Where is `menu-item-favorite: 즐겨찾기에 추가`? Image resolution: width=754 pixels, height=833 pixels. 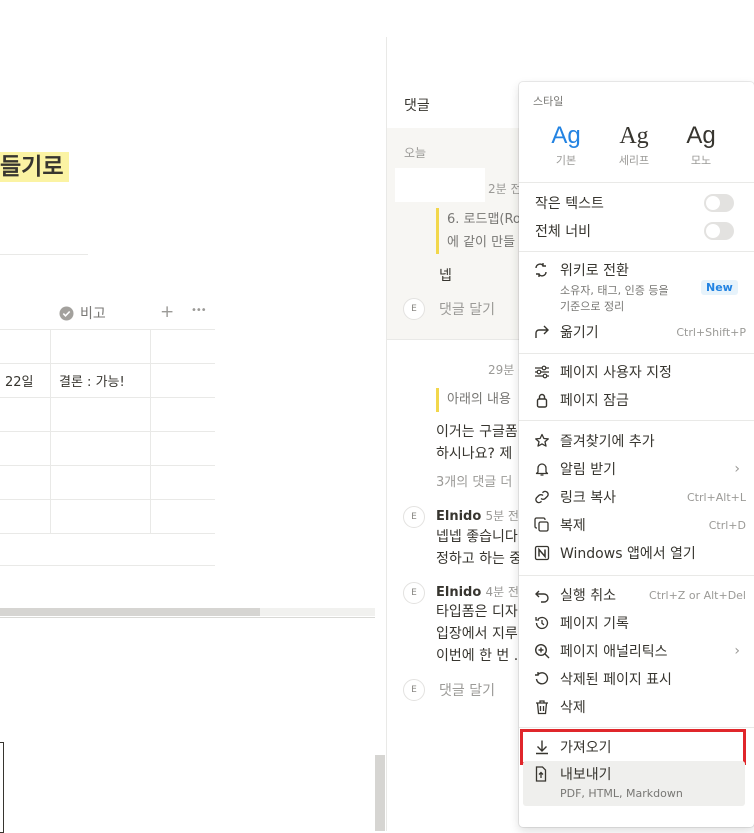
menu-item-favorite: 즐겨찾기에 추가 is located at coordinates (636, 441).